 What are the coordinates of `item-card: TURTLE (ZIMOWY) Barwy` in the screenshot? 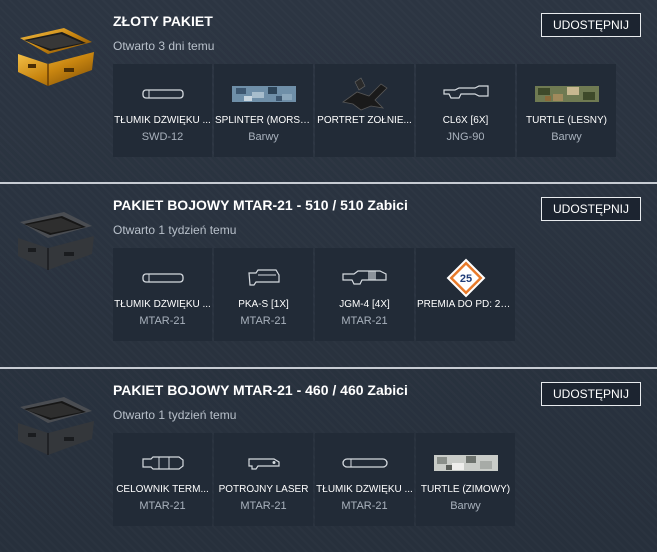 It's located at (465, 479).